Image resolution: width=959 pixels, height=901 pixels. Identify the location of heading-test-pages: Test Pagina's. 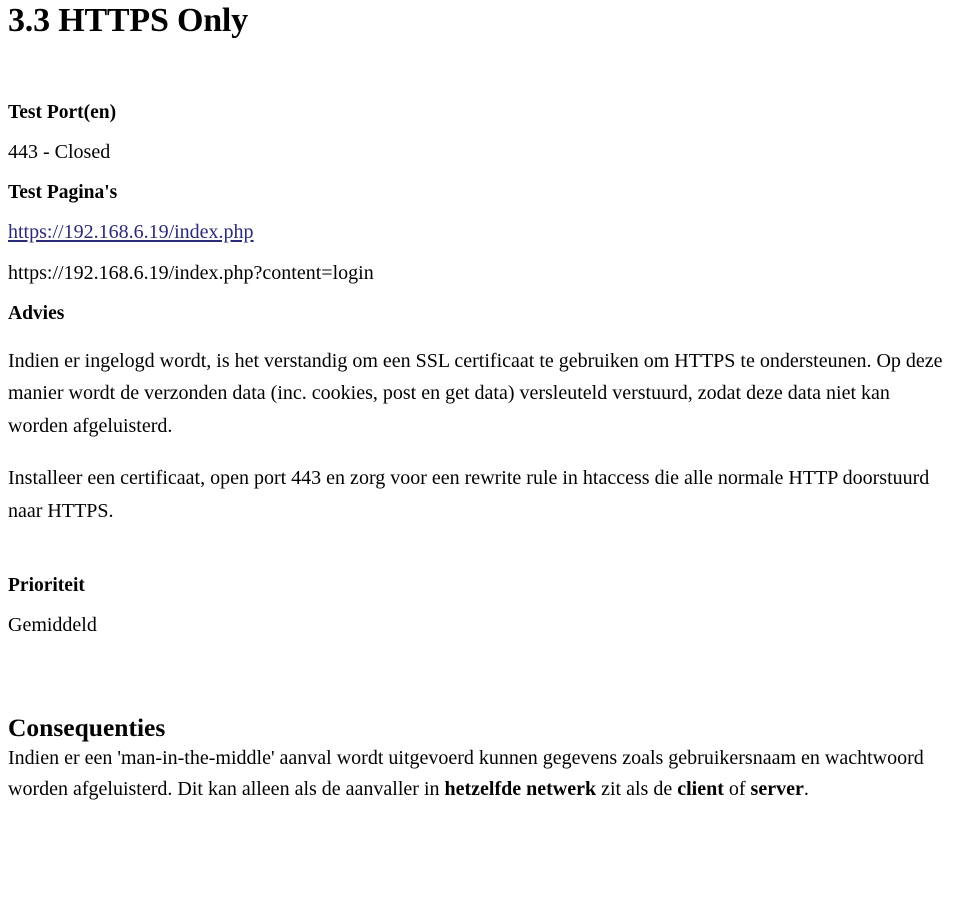
(63, 193).